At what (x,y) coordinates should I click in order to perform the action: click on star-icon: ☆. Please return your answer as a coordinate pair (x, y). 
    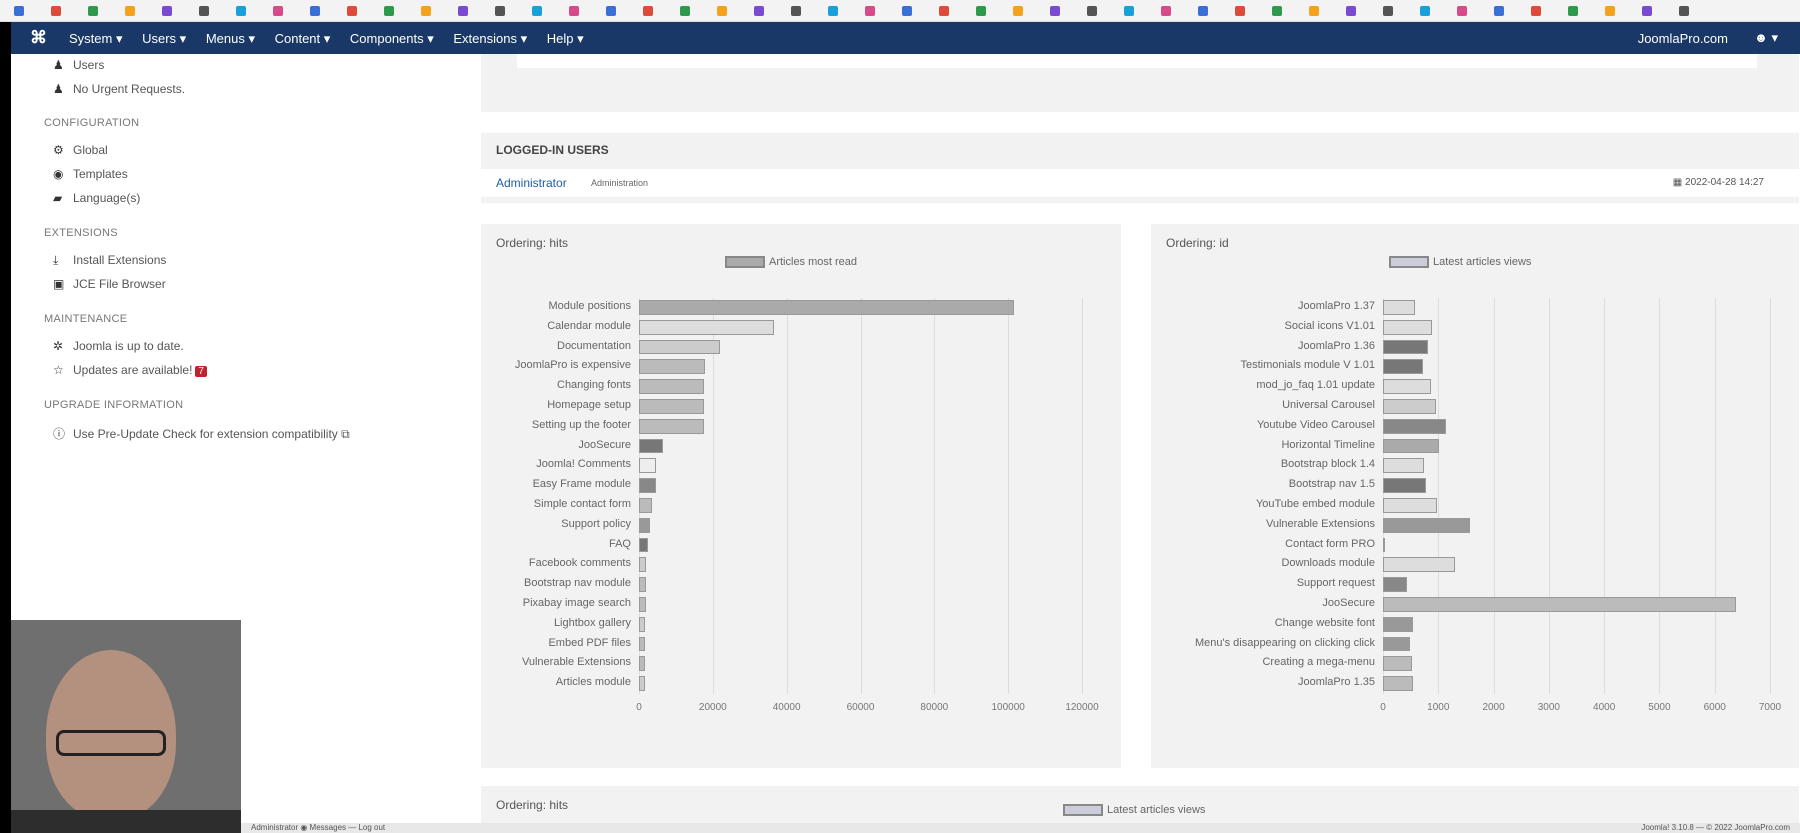
    Looking at the image, I should click on (58, 370).